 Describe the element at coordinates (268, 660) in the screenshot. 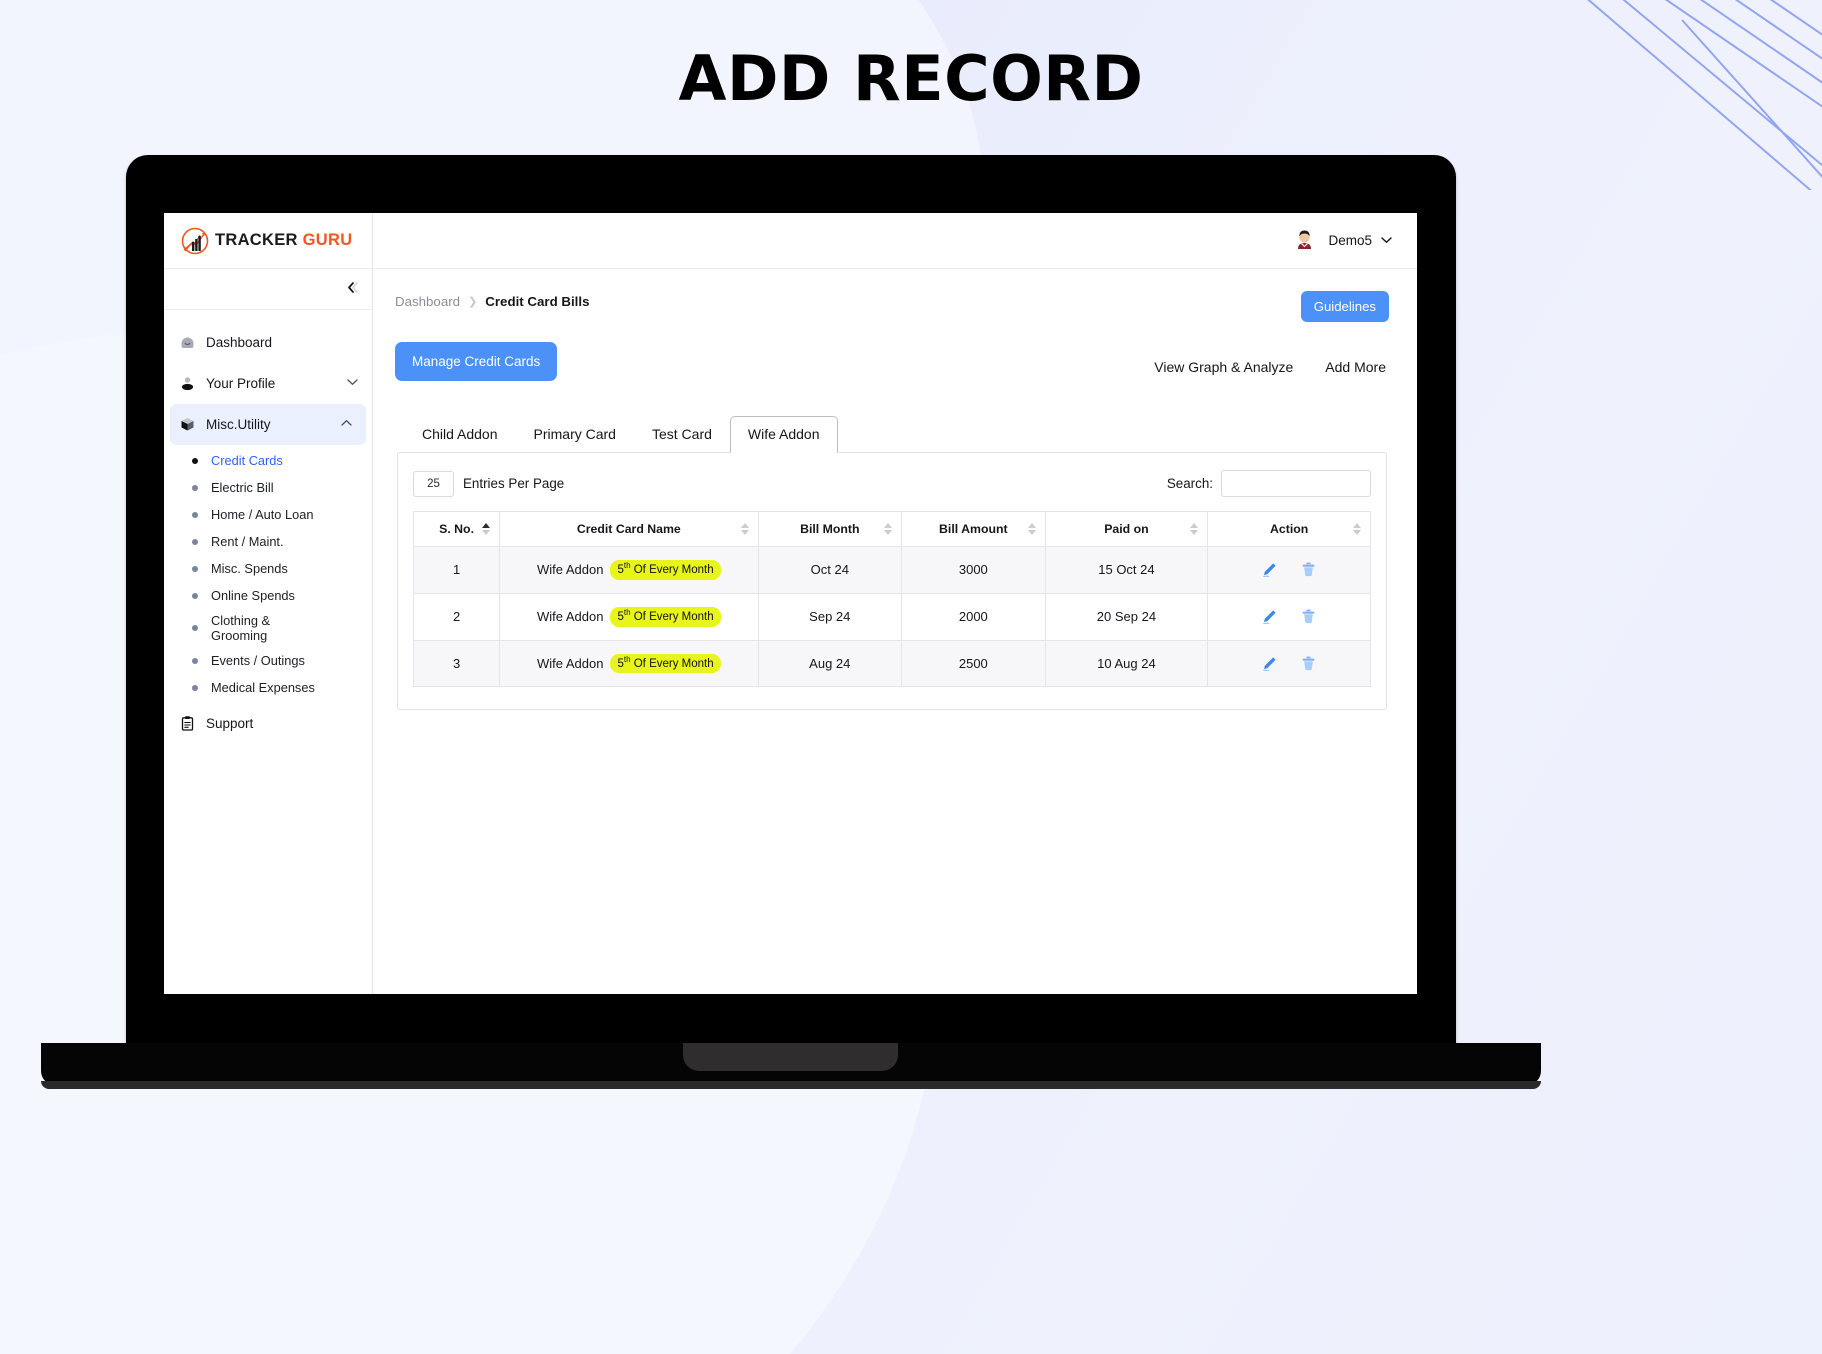

I see `sidebar-subitem-events-outings: Events / Outings` at that location.